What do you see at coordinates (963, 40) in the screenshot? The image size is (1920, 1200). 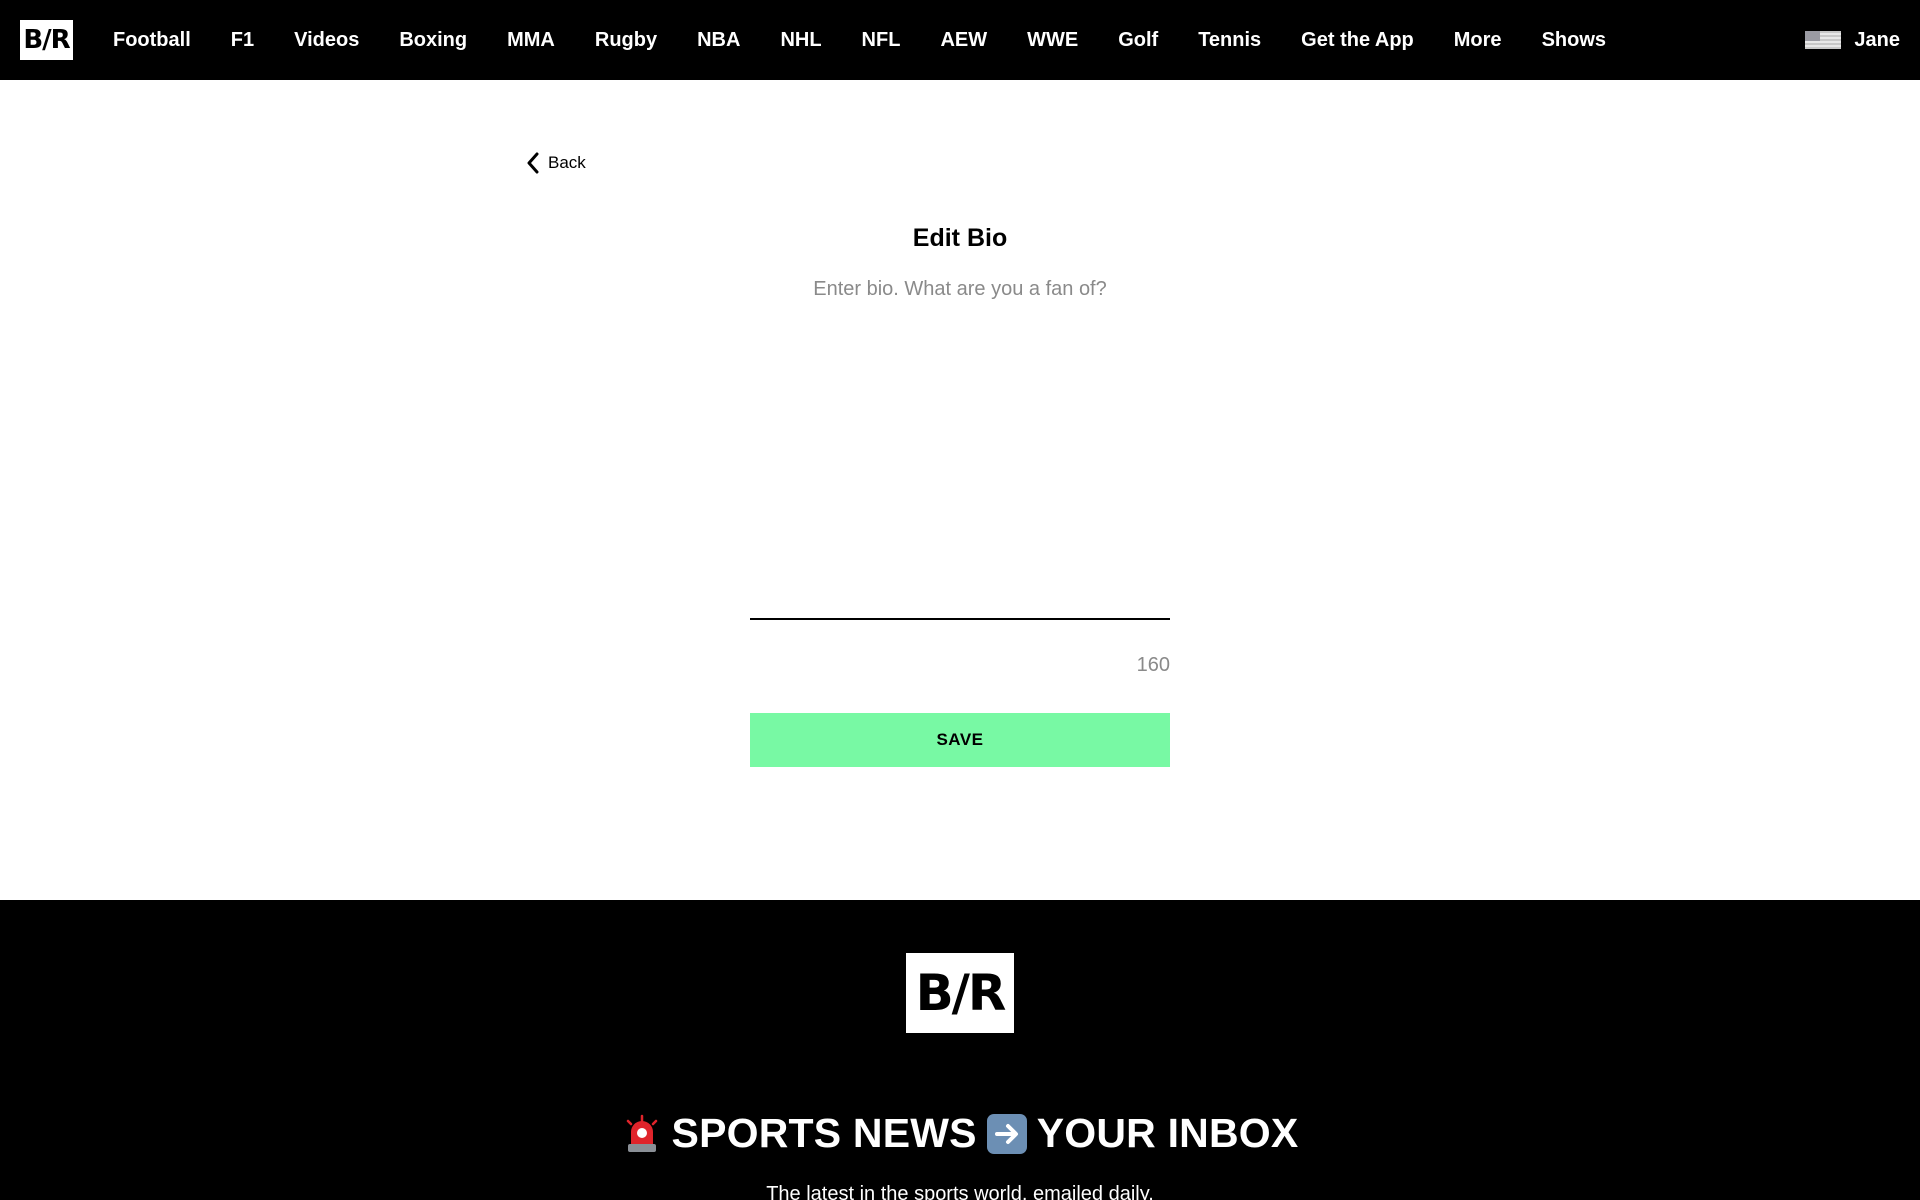 I see `nav-item-aew: AEW` at bounding box center [963, 40].